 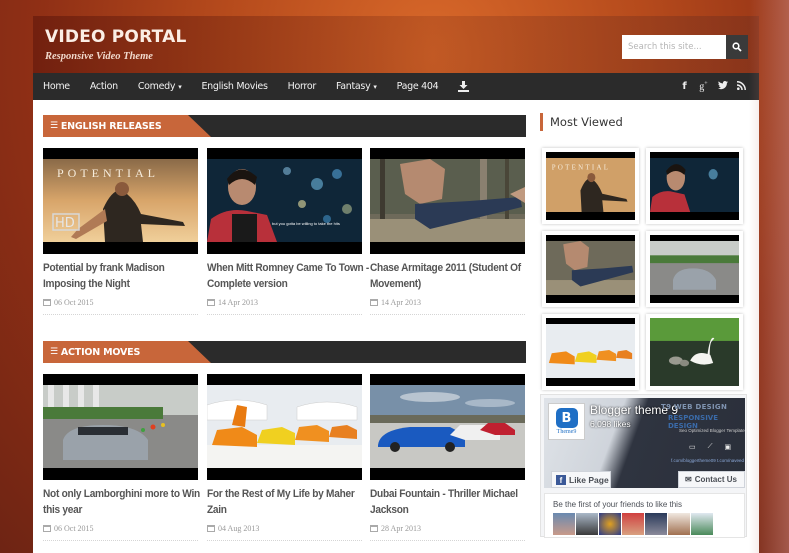 What do you see at coordinates (581, 122) in the screenshot?
I see `most-viewed-title: Most Viewed` at bounding box center [581, 122].